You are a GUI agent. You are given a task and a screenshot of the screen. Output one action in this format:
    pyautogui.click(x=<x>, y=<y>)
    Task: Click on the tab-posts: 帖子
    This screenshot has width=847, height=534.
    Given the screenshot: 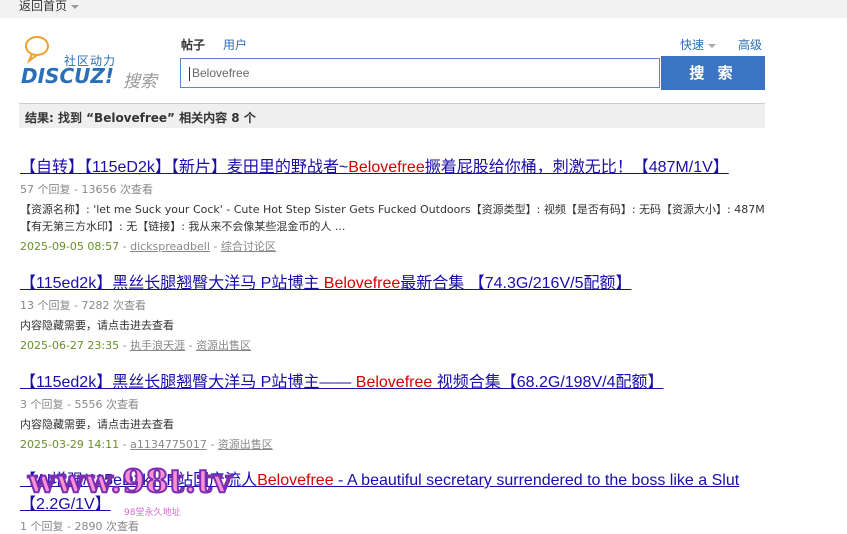 What is the action you would take?
    pyautogui.click(x=193, y=44)
    